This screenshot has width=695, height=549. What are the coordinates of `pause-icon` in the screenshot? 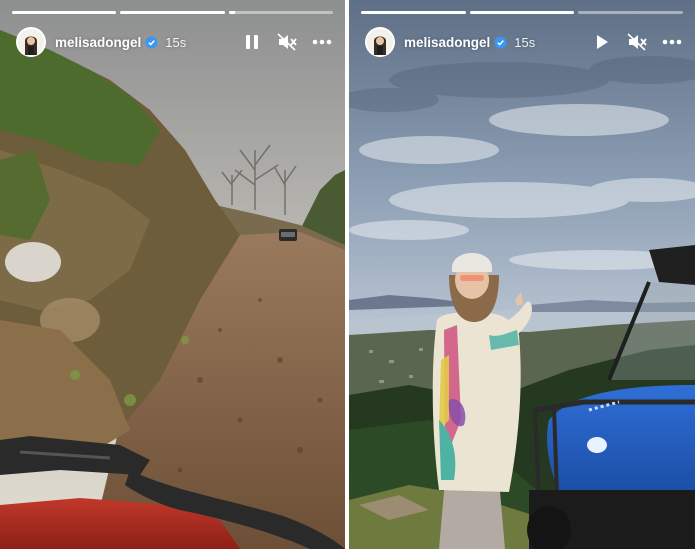 It's located at (252, 42).